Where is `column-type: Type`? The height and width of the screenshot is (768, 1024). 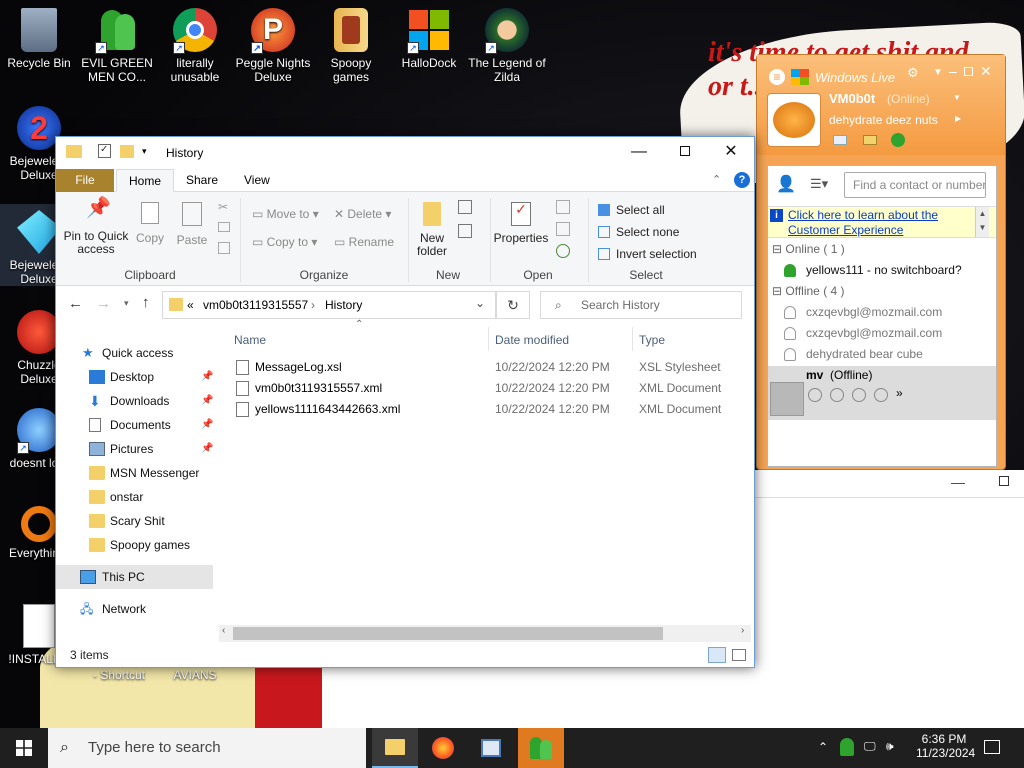
column-type: Type is located at coordinates (652, 340).